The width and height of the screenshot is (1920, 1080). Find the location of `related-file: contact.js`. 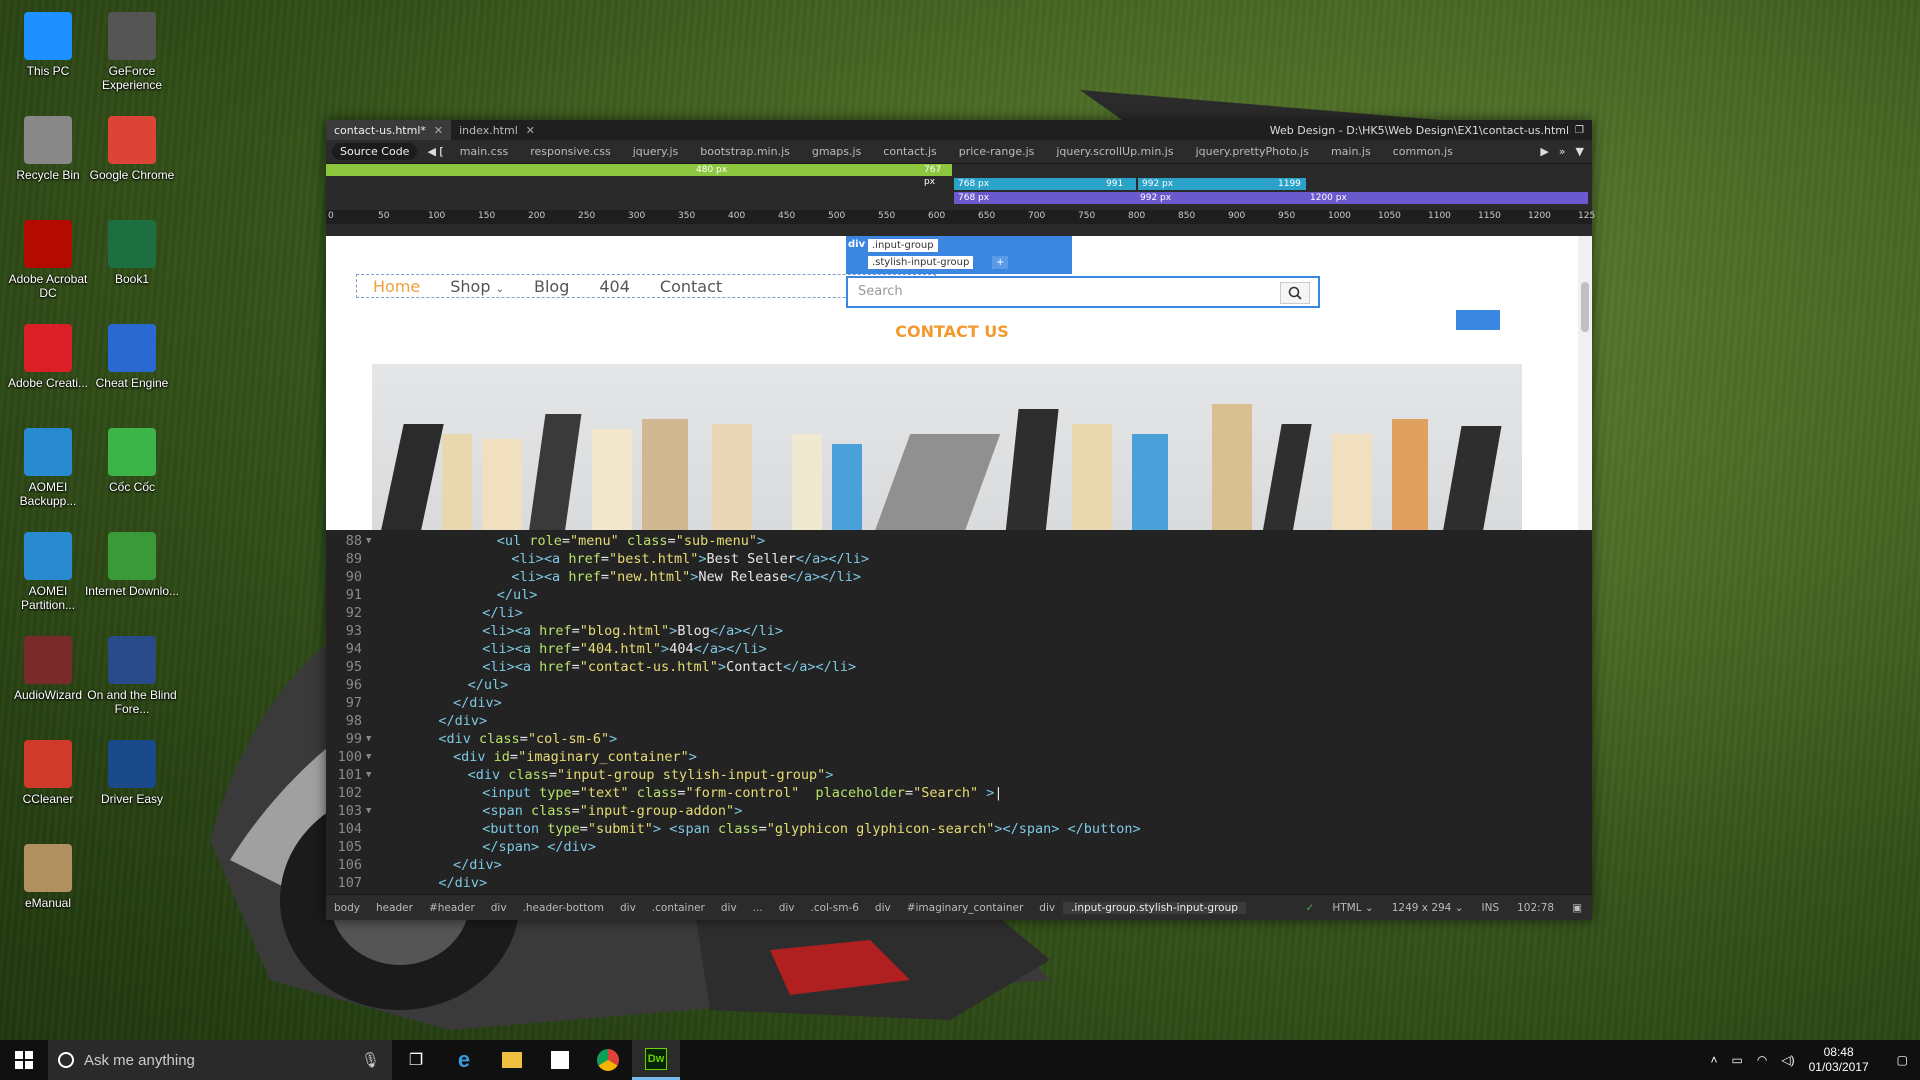

related-file: contact.js is located at coordinates (909, 151).